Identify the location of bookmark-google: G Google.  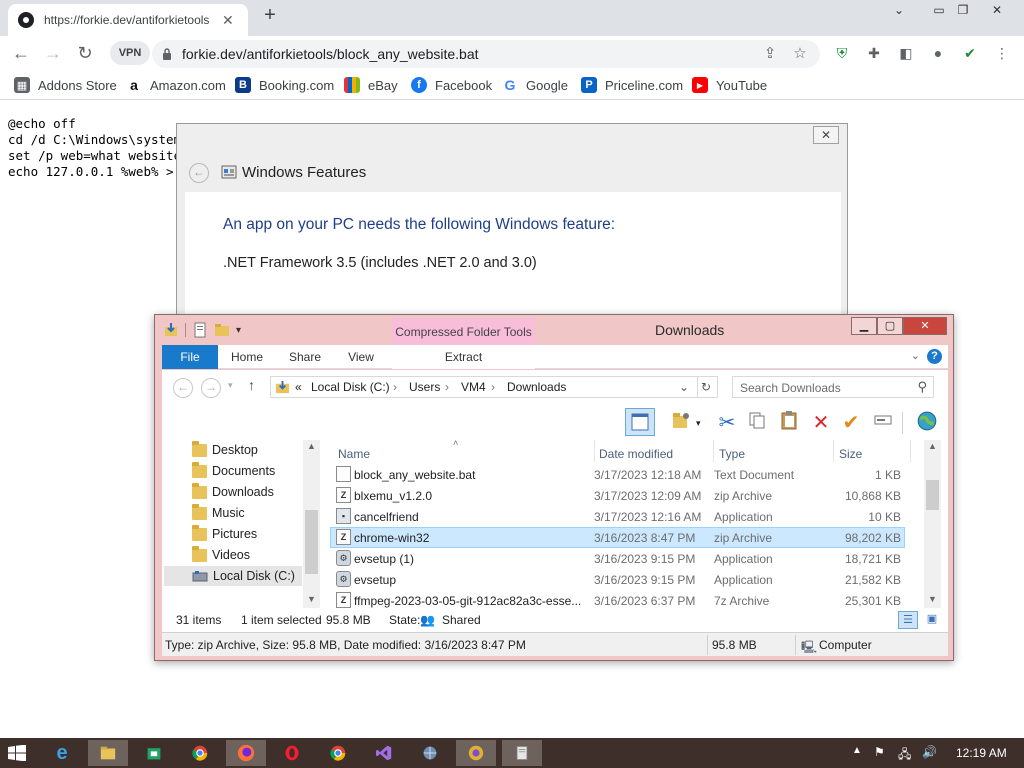
(535, 85).